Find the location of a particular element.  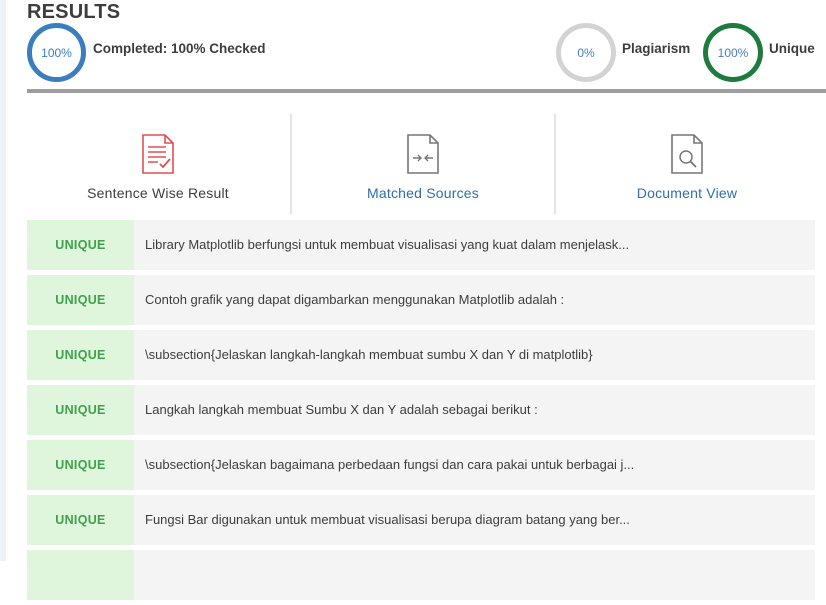

sentence-text is located at coordinates (475, 575).